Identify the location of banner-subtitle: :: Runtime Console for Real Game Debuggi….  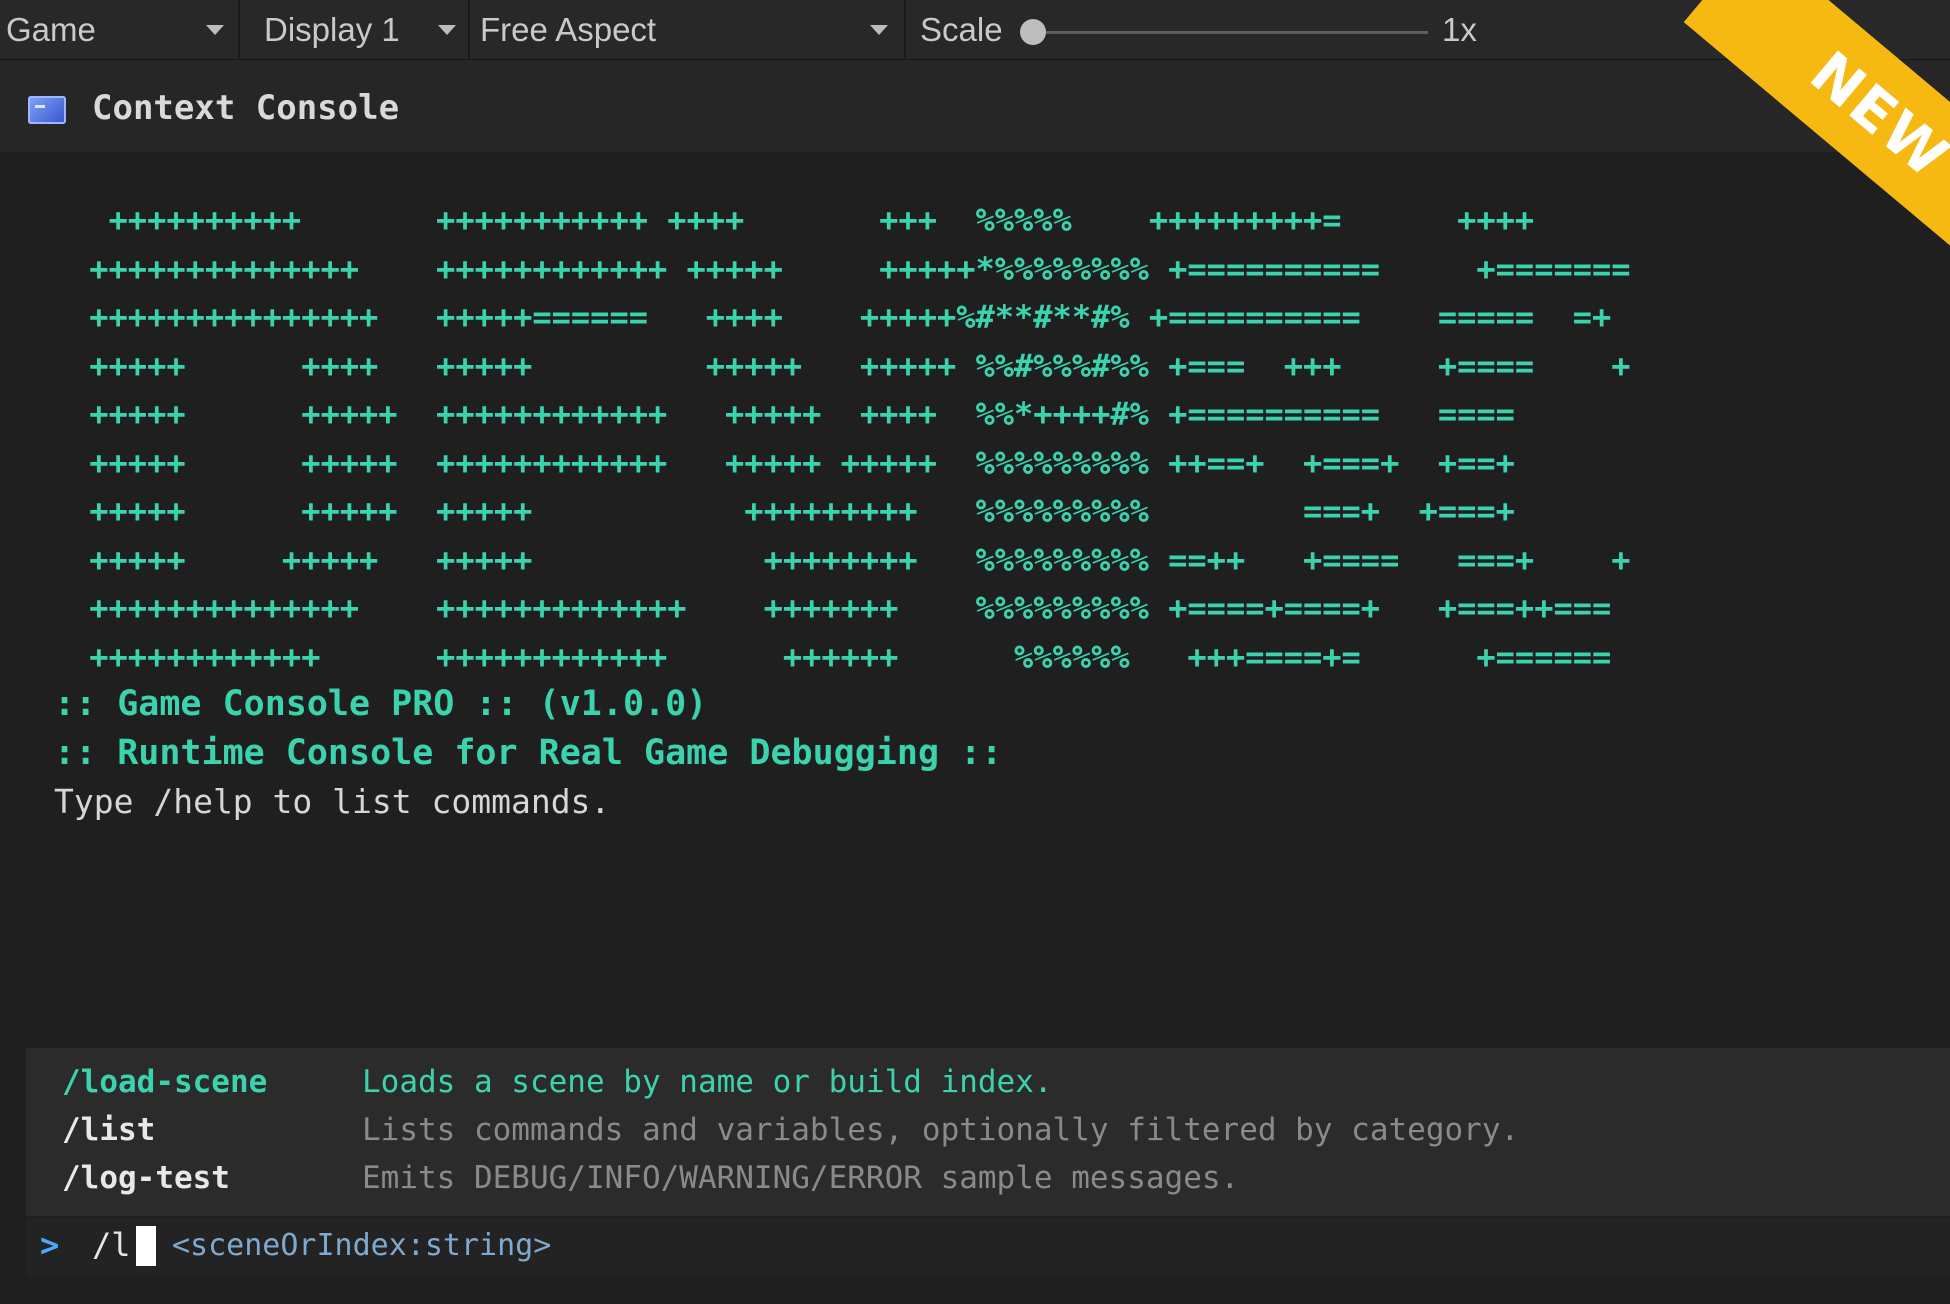
(528, 753).